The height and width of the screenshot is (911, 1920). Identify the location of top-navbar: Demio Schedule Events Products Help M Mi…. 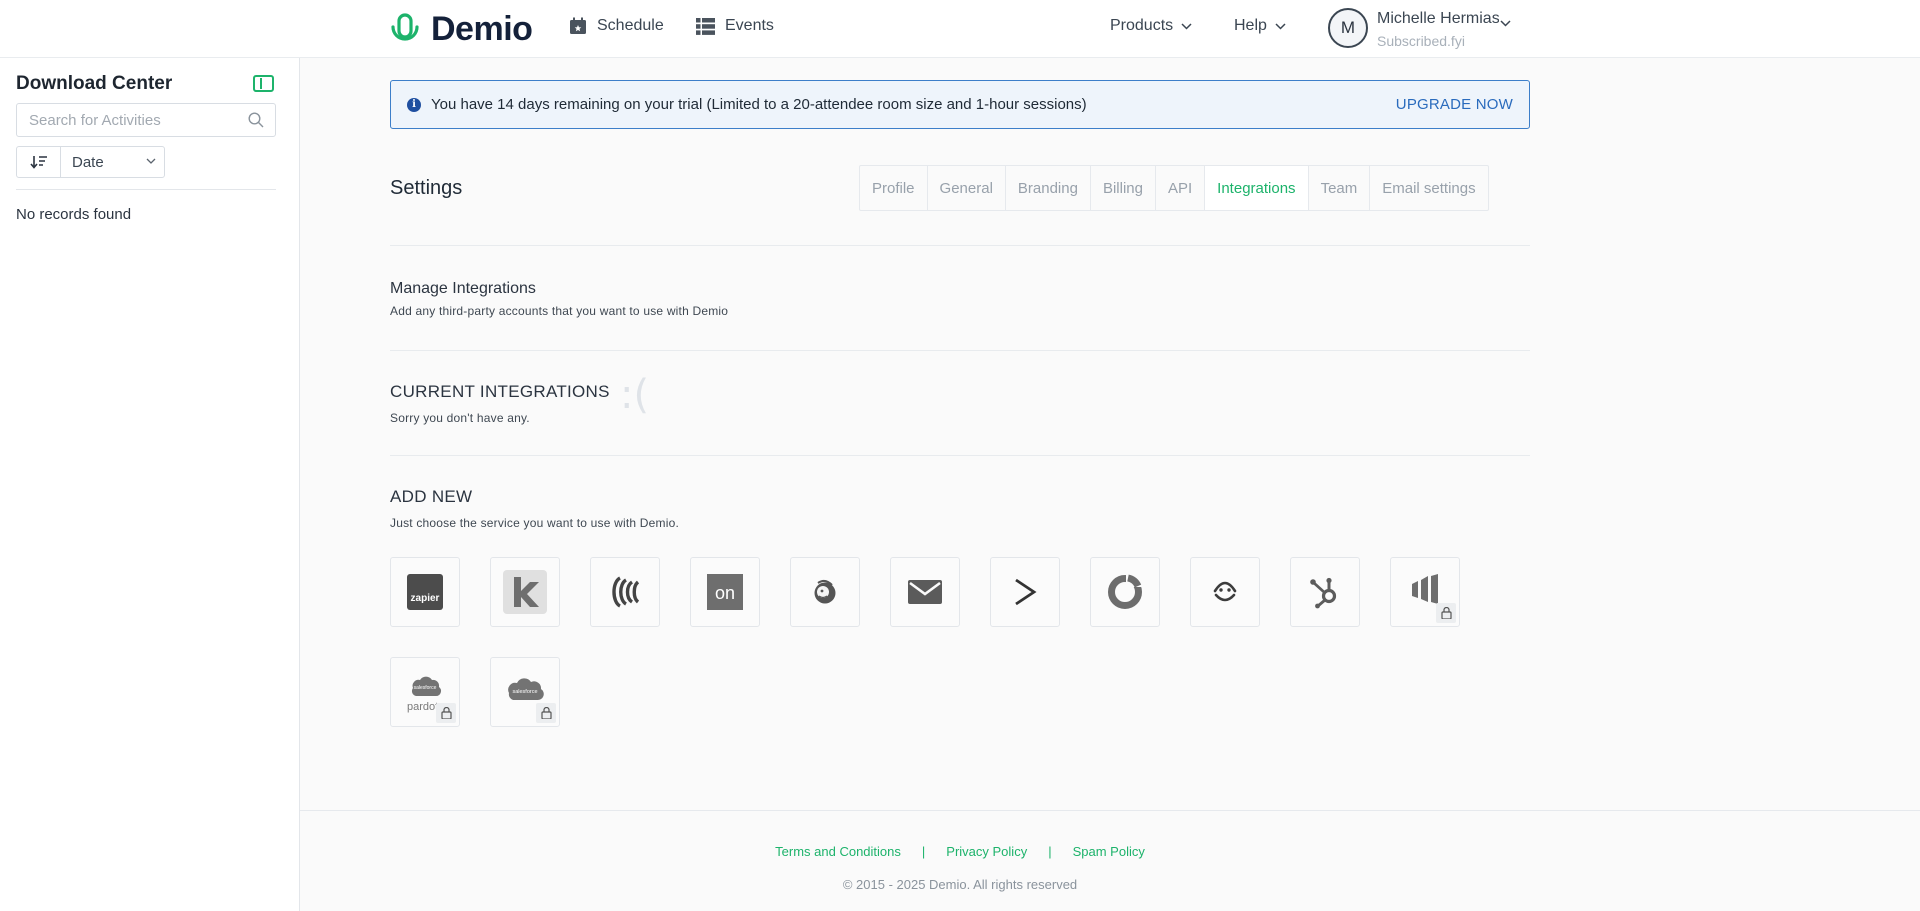
(960, 29).